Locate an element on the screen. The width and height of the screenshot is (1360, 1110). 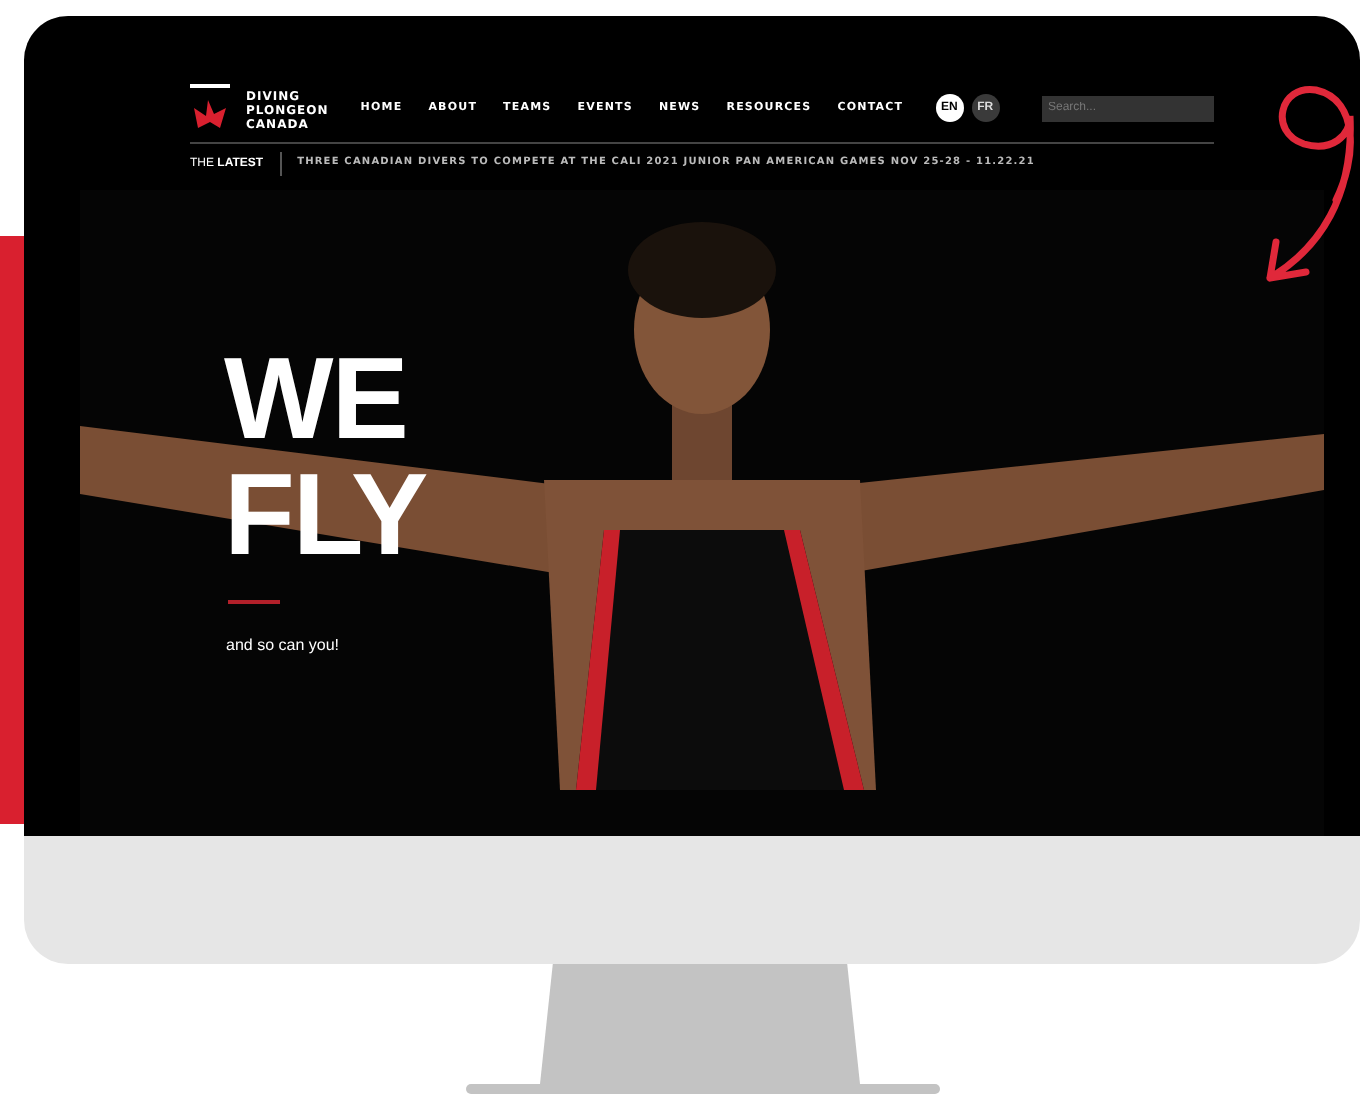
logo-icon is located at coordinates (210, 108).